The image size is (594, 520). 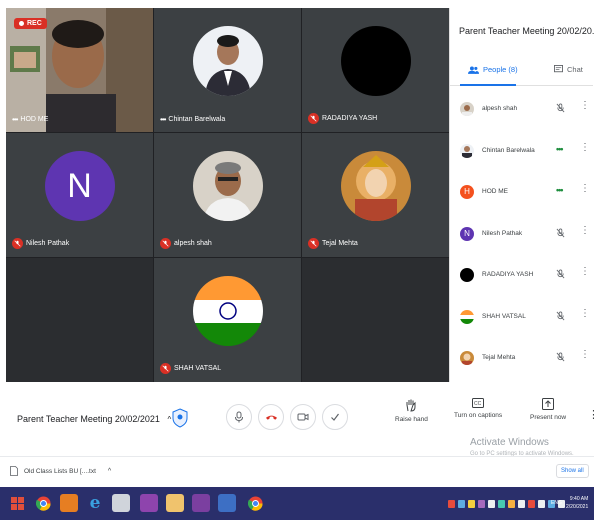 What do you see at coordinates (521, 325) in the screenshot?
I see `participant-row: SHAH VATSAL ⋮` at bounding box center [521, 325].